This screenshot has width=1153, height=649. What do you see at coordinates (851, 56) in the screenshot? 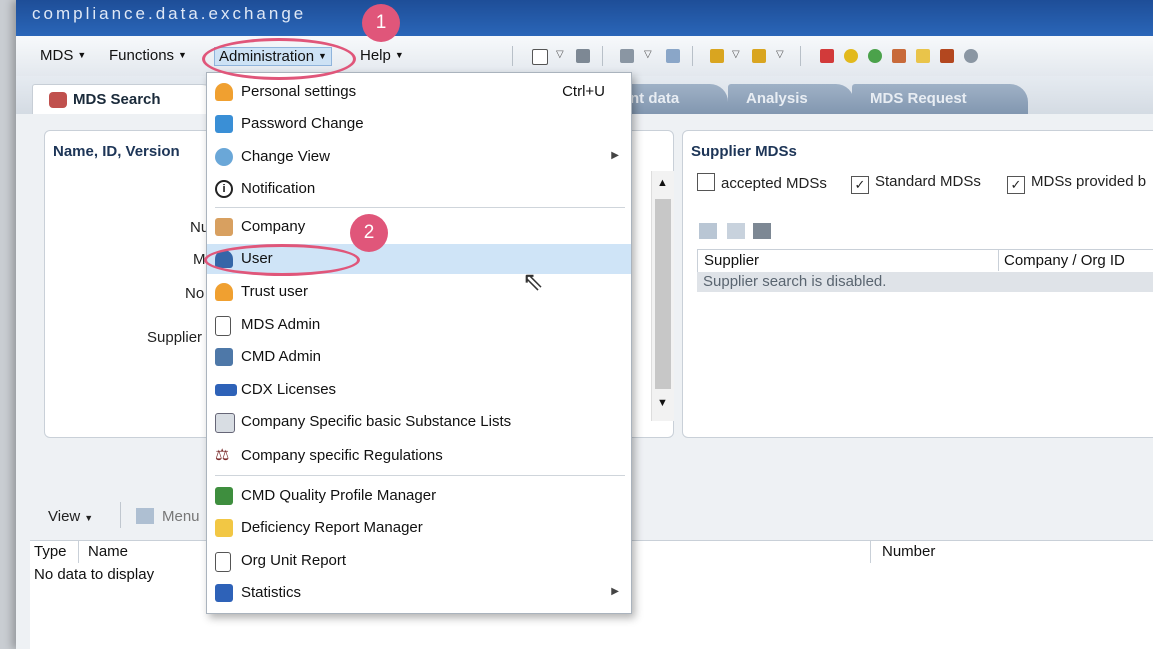
I see `yellow-sphere-icon` at bounding box center [851, 56].